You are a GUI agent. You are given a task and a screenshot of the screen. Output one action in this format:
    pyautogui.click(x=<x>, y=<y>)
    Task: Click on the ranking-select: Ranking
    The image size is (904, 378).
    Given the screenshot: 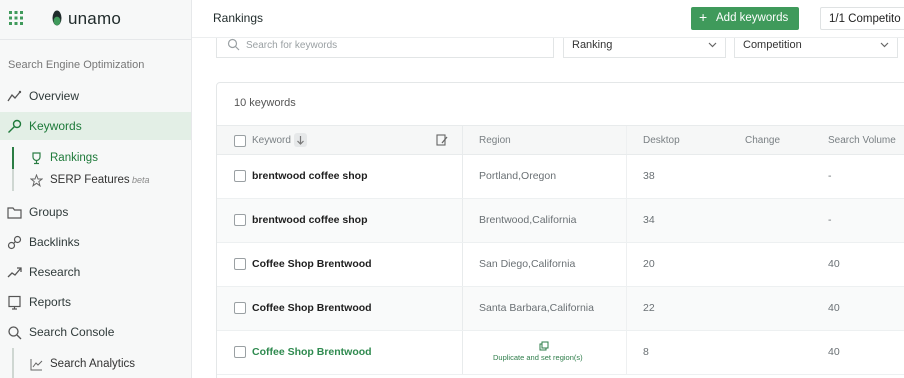 What is the action you would take?
    pyautogui.click(x=644, y=48)
    